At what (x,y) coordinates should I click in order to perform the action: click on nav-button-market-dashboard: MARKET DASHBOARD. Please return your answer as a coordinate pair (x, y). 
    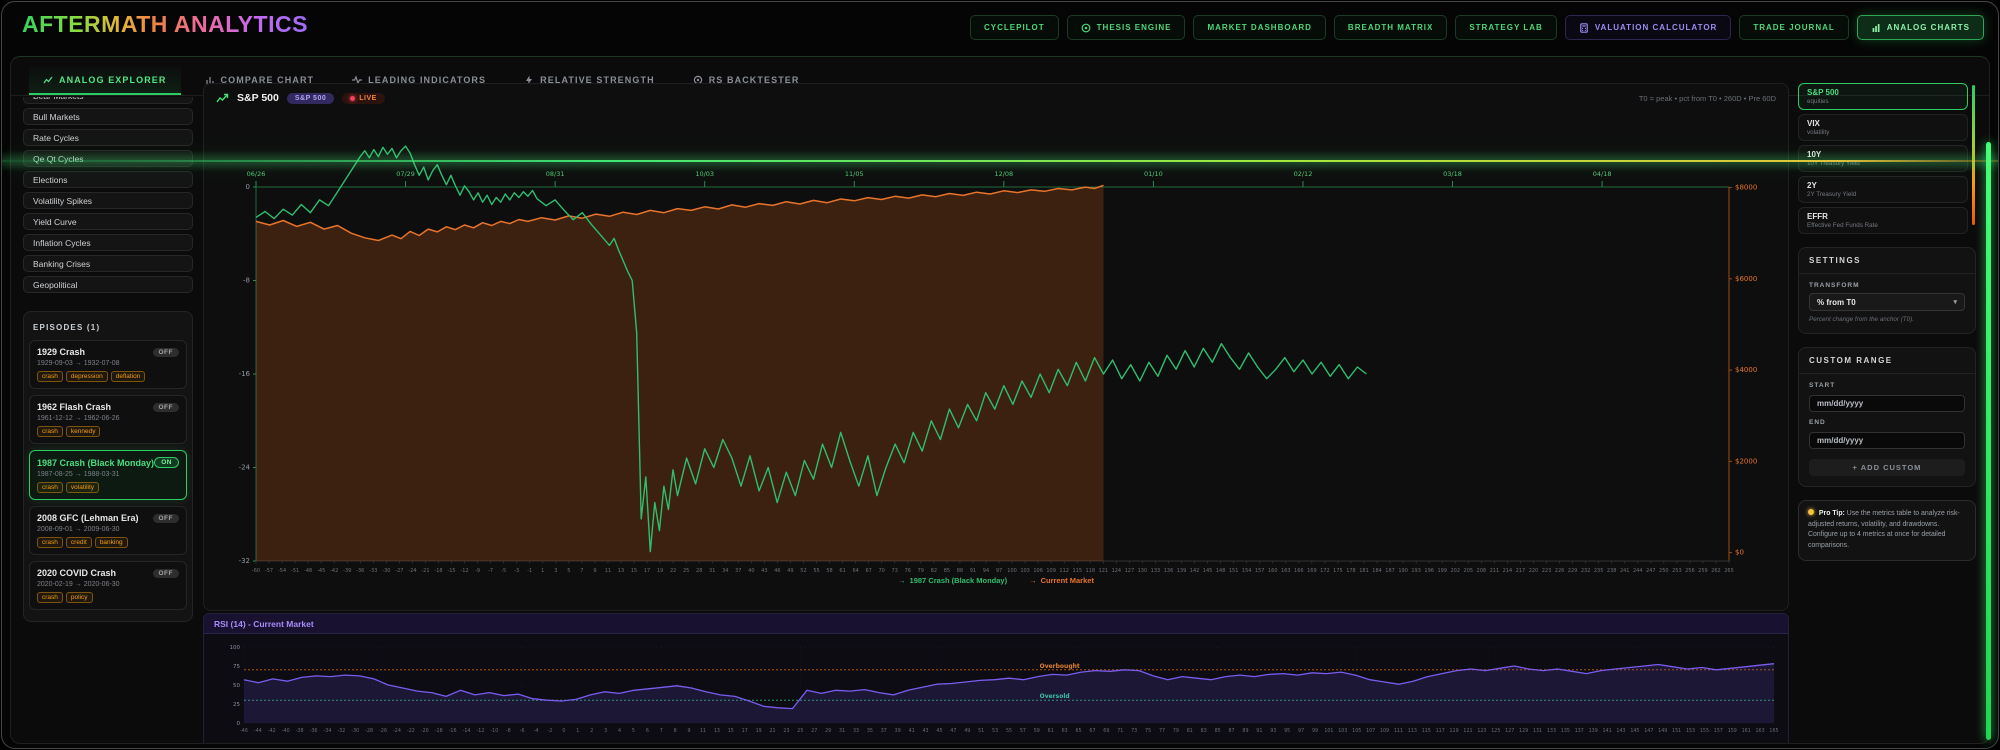
    Looking at the image, I should click on (1259, 27).